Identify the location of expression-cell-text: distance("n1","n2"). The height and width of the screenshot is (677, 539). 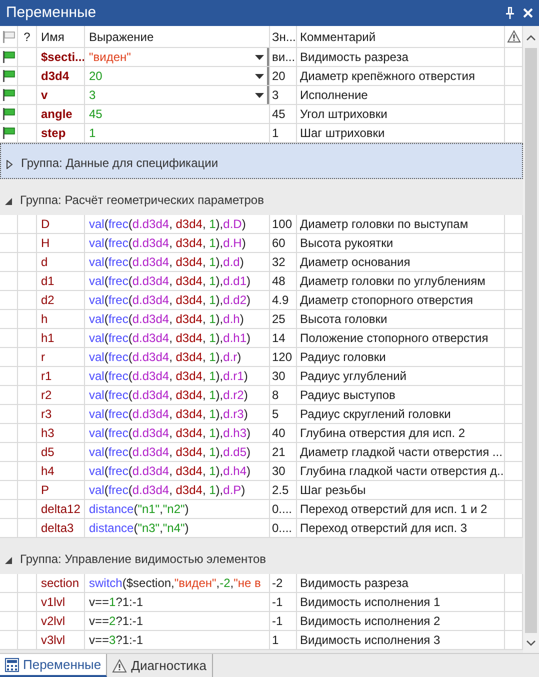
(138, 509).